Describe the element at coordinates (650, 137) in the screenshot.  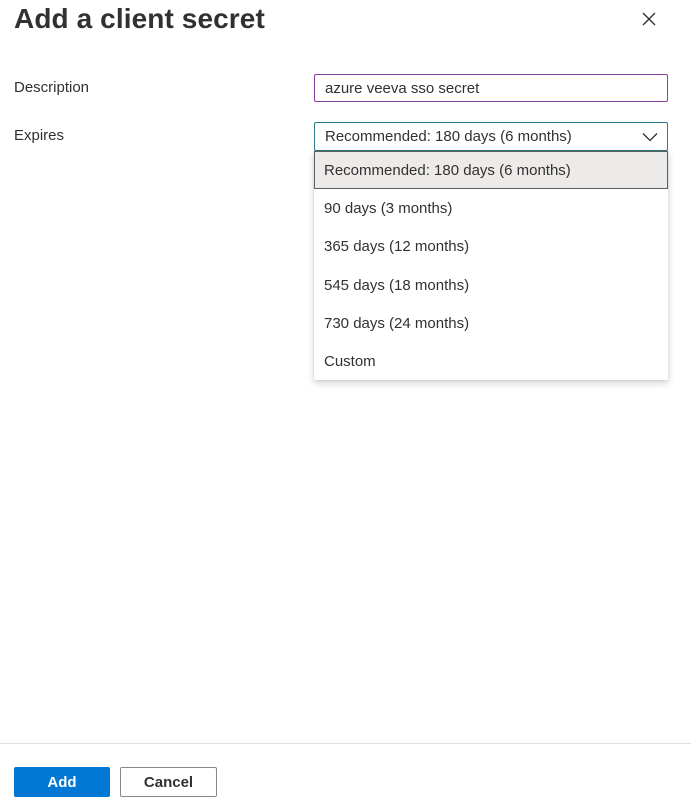
I see `chevron-down-icon` at that location.